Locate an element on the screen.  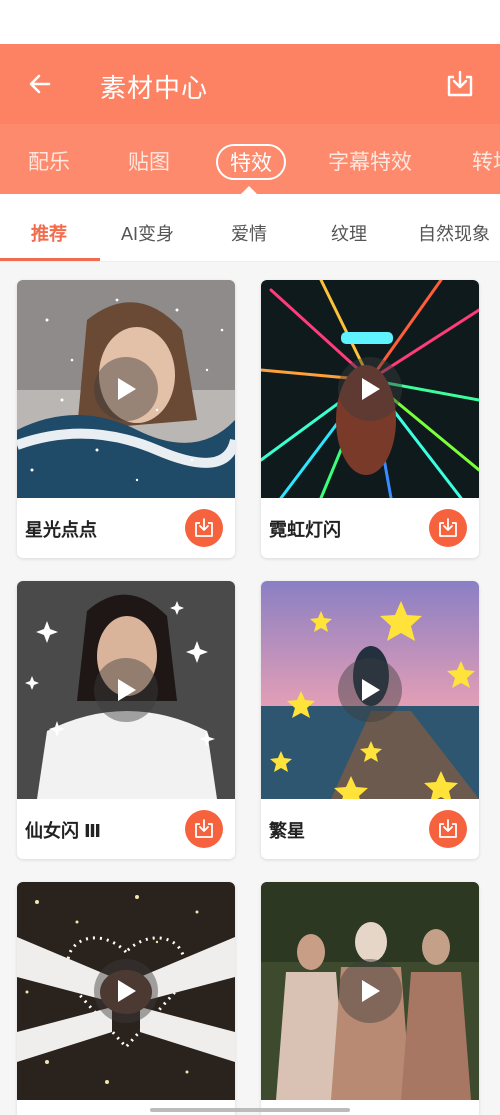
effect-card: 星光点点 is located at coordinates (126, 419).